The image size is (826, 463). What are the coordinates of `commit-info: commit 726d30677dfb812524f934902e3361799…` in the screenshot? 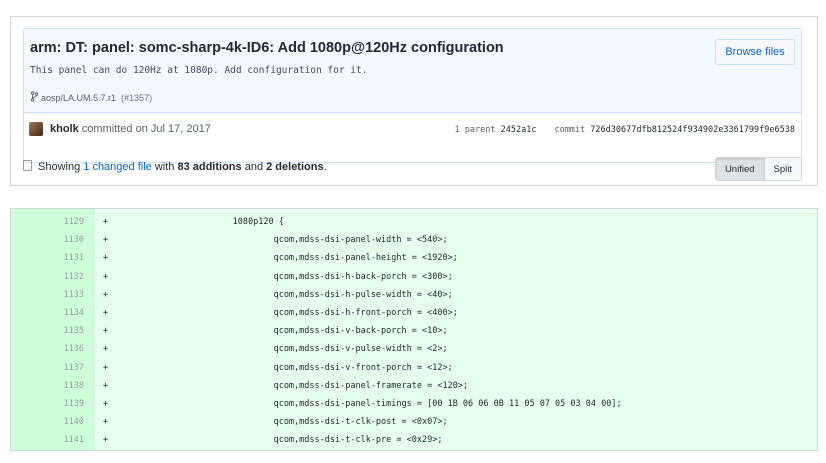 It's located at (674, 130).